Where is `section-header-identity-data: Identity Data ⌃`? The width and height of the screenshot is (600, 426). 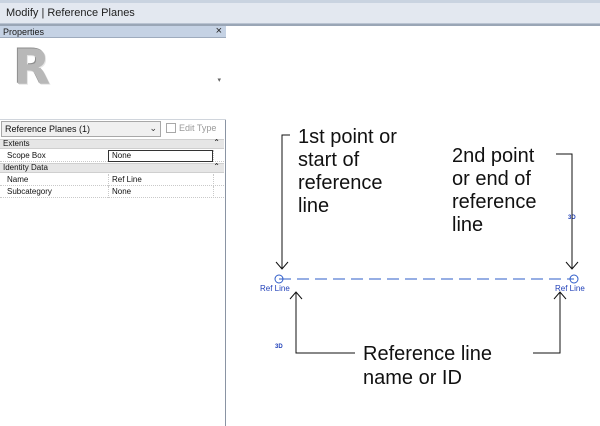
section-header-identity-data: Identity Data ⌃ is located at coordinates (112, 167).